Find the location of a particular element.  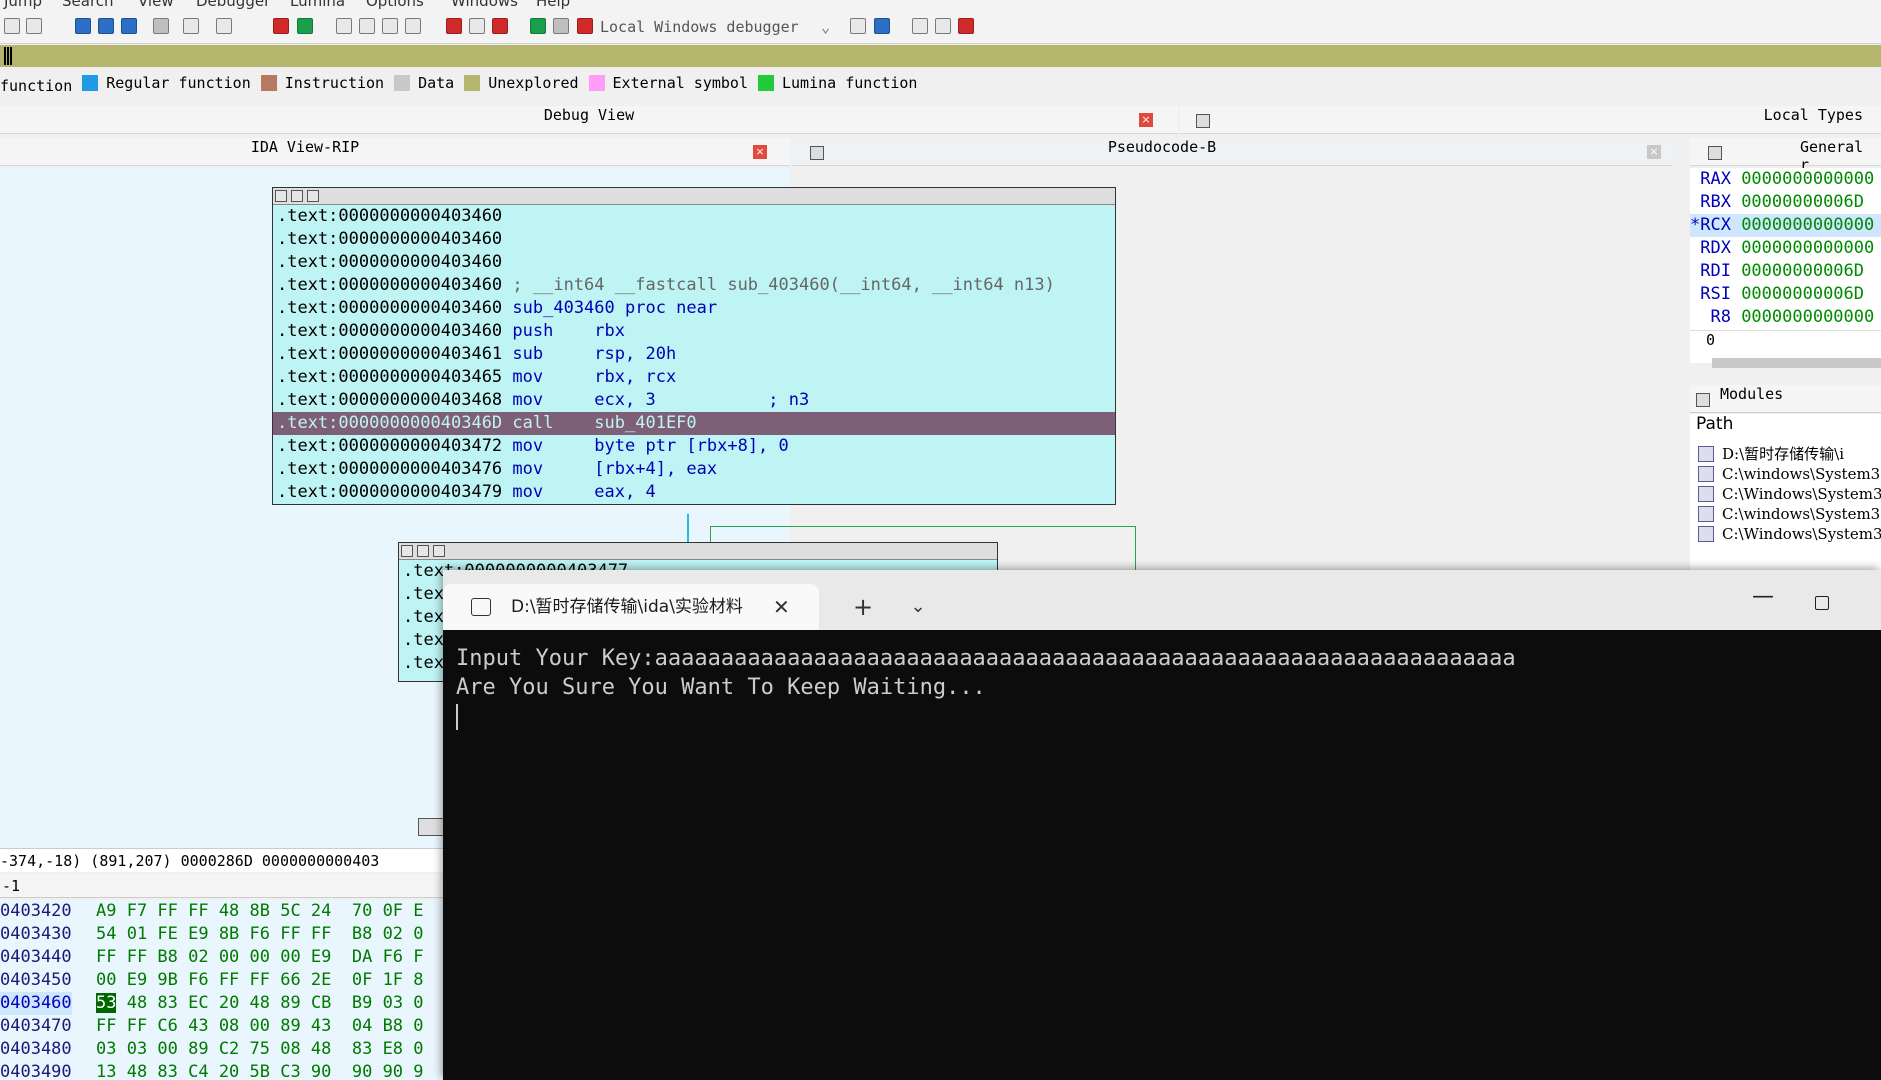

disasm-line: .text:000000000040346D call sub_401EF0 is located at coordinates (694, 423).